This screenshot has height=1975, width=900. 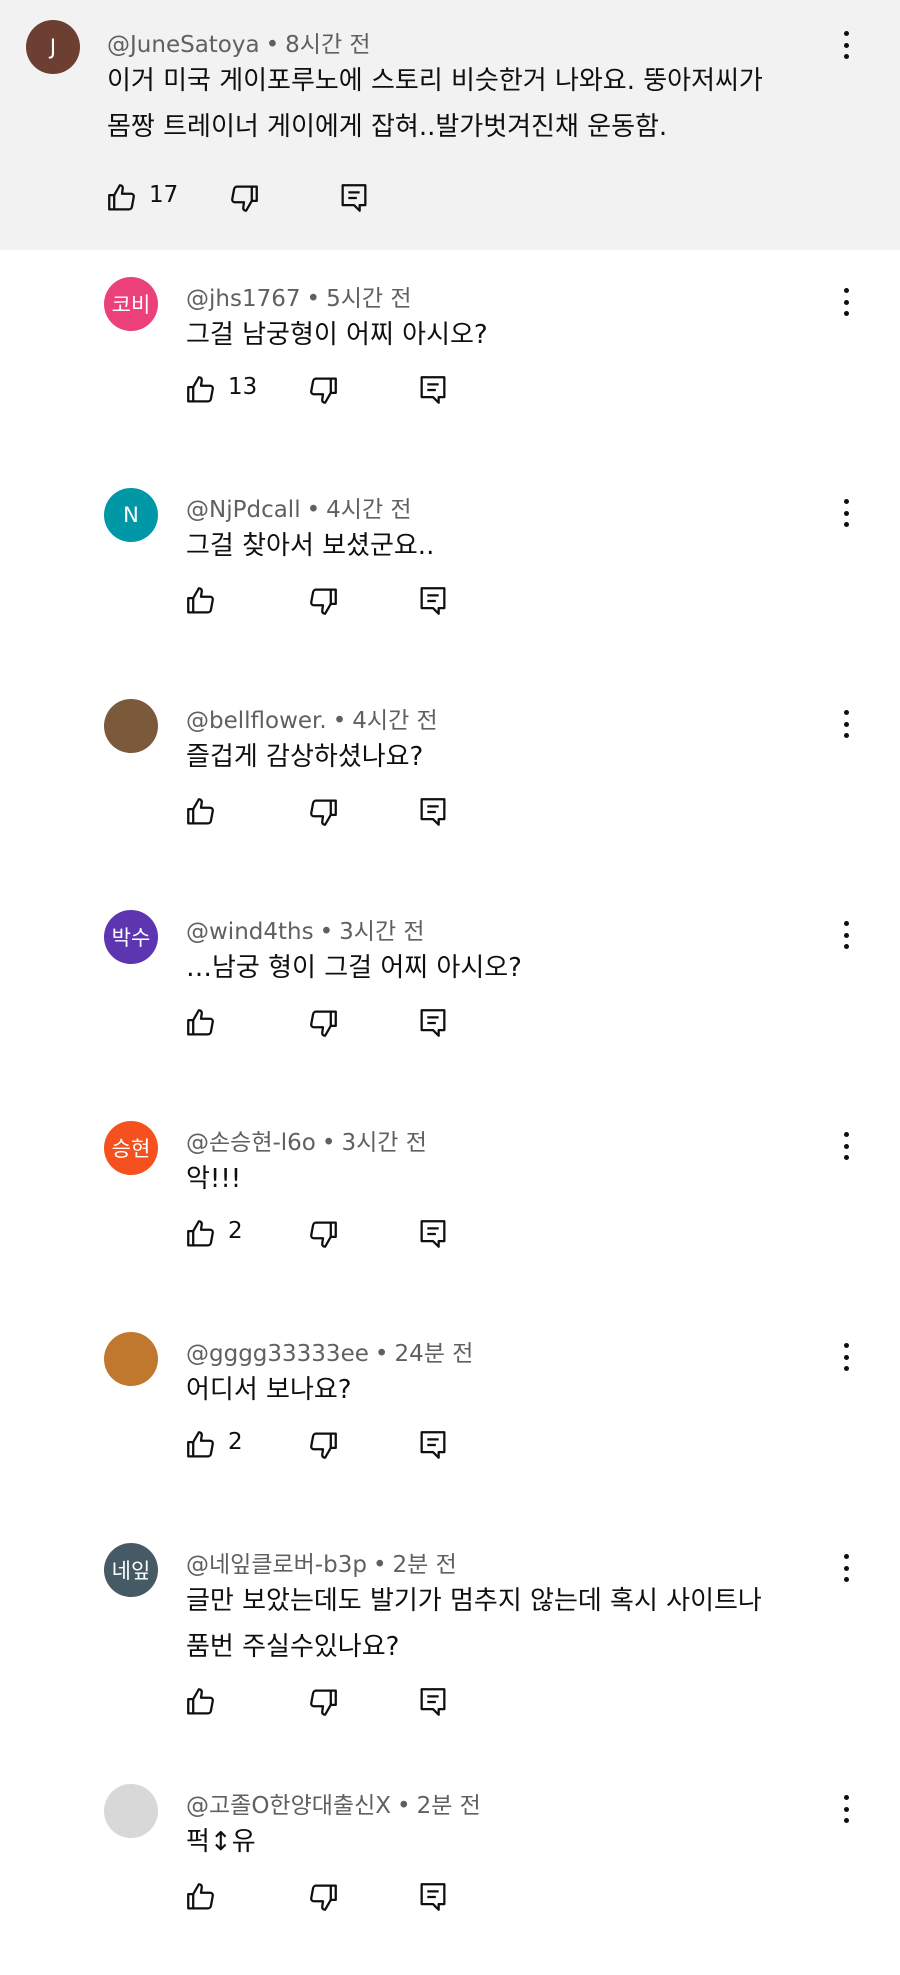 I want to click on comment-meta: @gggg33333ee • 24분 전, so click(x=330, y=1354).